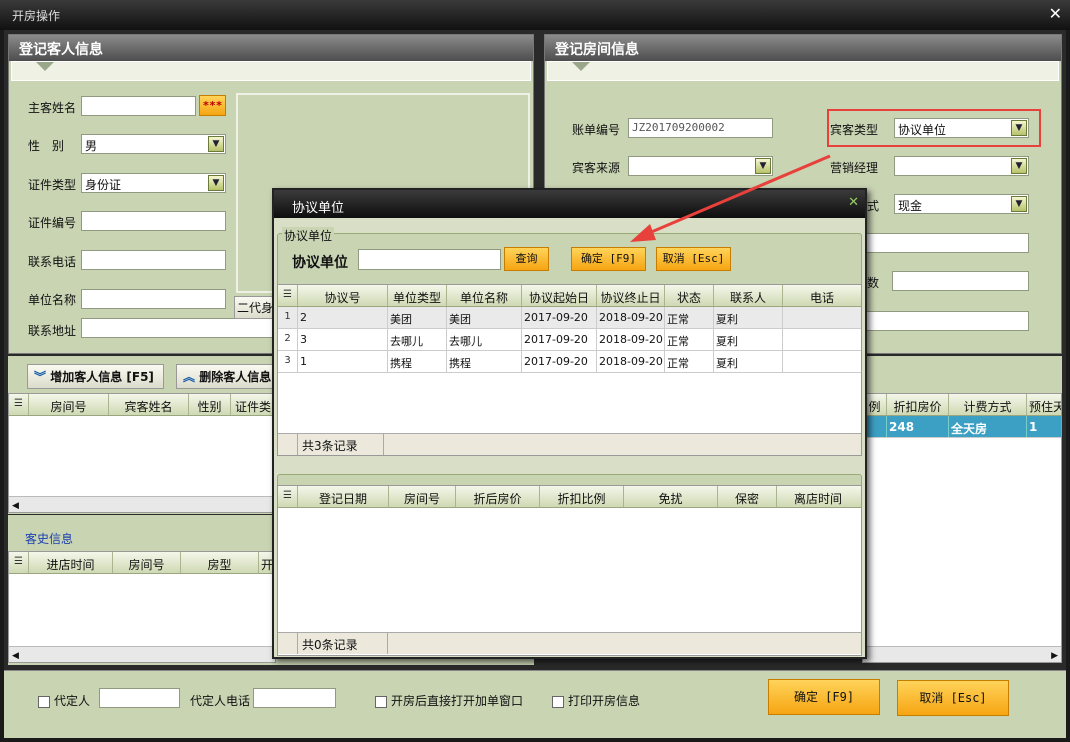 The width and height of the screenshot is (1070, 742). Describe the element at coordinates (138, 106) in the screenshot. I see `name-input` at that location.